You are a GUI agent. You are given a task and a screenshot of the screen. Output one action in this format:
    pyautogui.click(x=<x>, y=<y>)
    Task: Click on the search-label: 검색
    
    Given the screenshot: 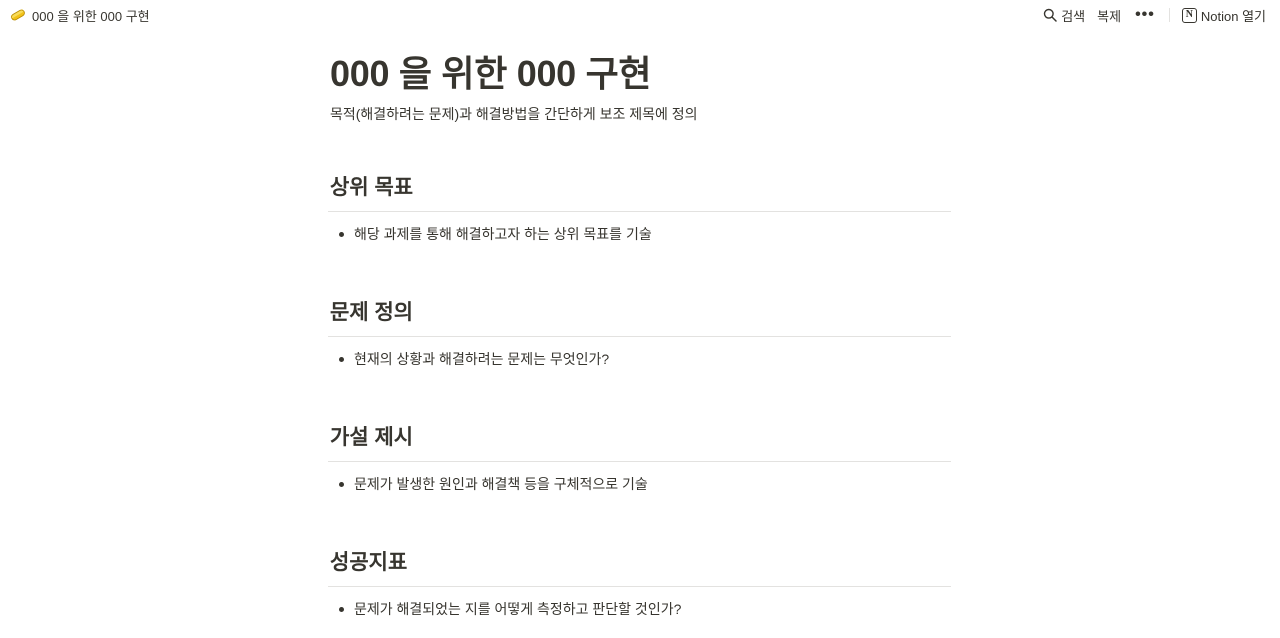 What is the action you would take?
    pyautogui.click(x=1073, y=16)
    